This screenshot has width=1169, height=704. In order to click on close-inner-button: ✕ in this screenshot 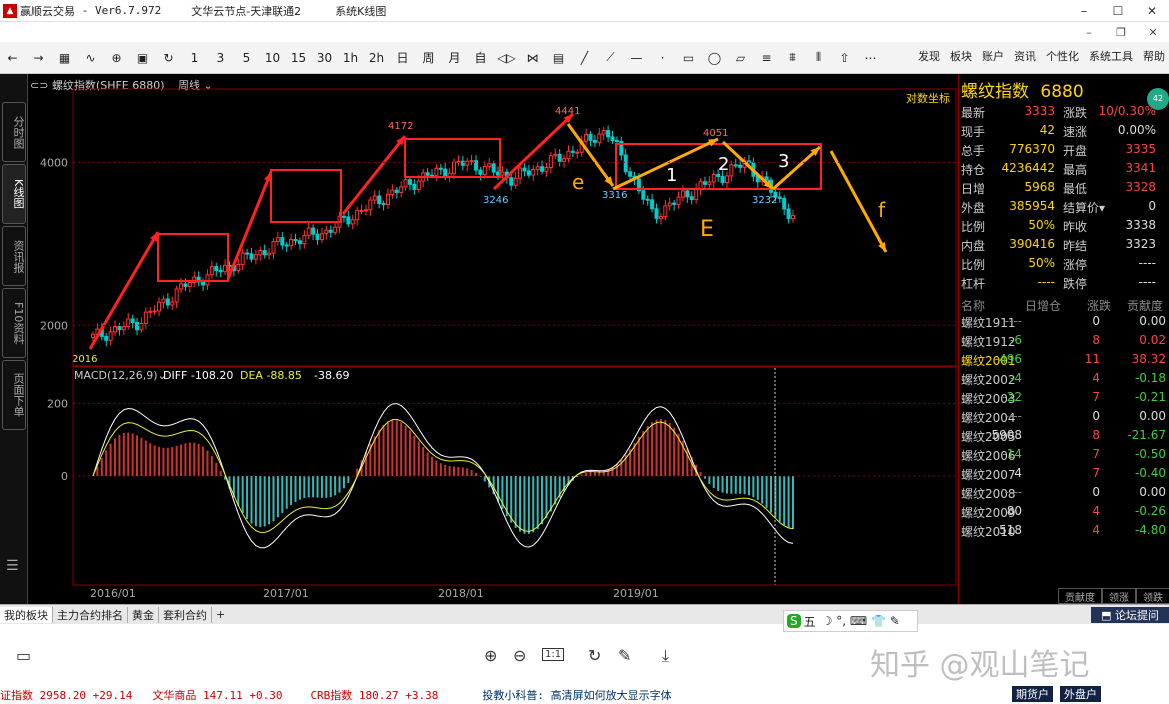, I will do `click(1153, 32)`.